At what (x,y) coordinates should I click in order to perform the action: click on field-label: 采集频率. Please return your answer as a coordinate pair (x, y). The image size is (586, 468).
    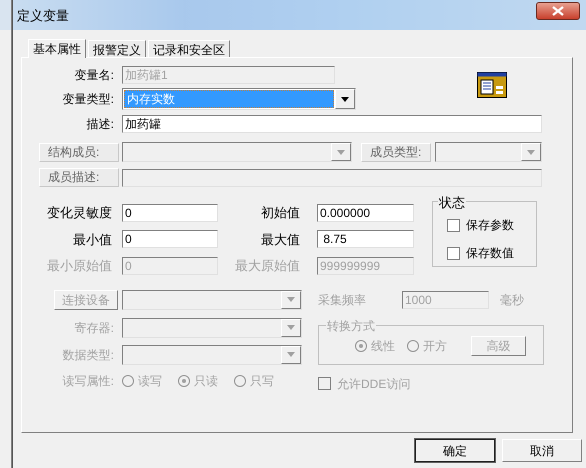
    Looking at the image, I should click on (342, 300).